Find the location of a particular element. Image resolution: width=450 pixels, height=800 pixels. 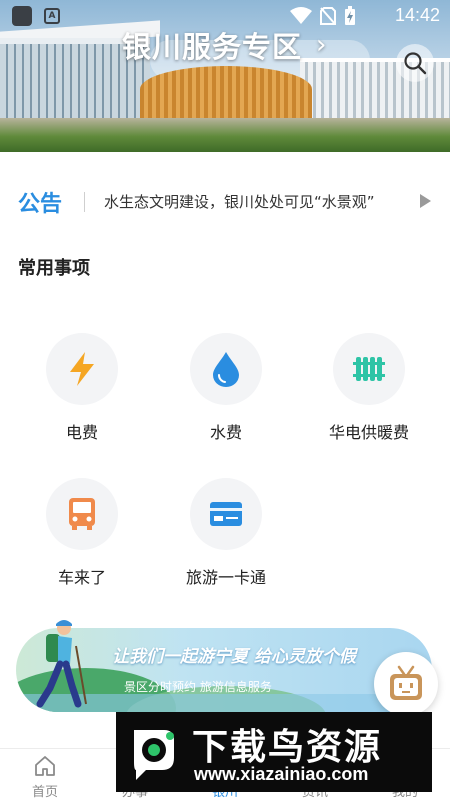

chevron-right-icon: › is located at coordinates (321, 45).